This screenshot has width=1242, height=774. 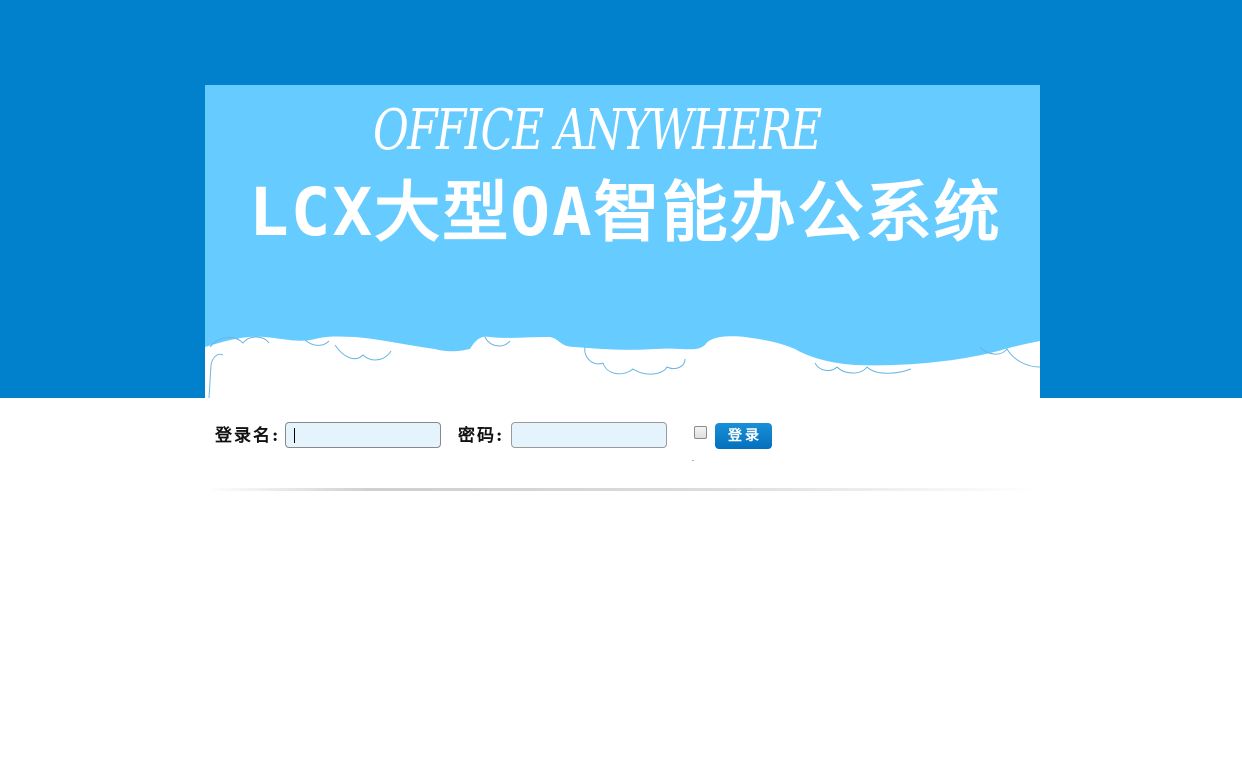 What do you see at coordinates (622, 489) in the screenshot?
I see `divider` at bounding box center [622, 489].